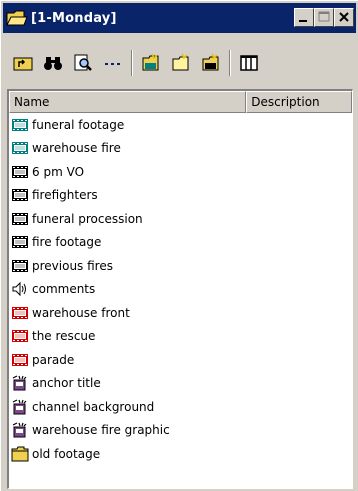 The image size is (358, 491). I want to click on new-folder-button, so click(181, 63).